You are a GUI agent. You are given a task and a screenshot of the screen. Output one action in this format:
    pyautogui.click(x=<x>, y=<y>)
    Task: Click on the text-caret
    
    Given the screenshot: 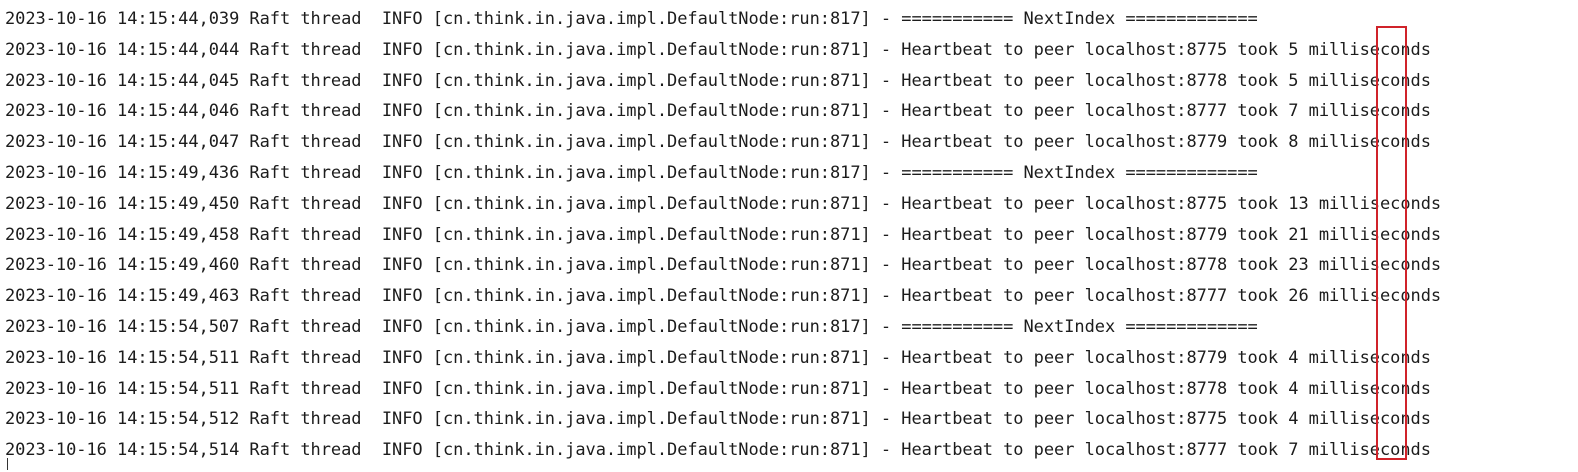 What is the action you would take?
    pyautogui.click(x=7, y=464)
    